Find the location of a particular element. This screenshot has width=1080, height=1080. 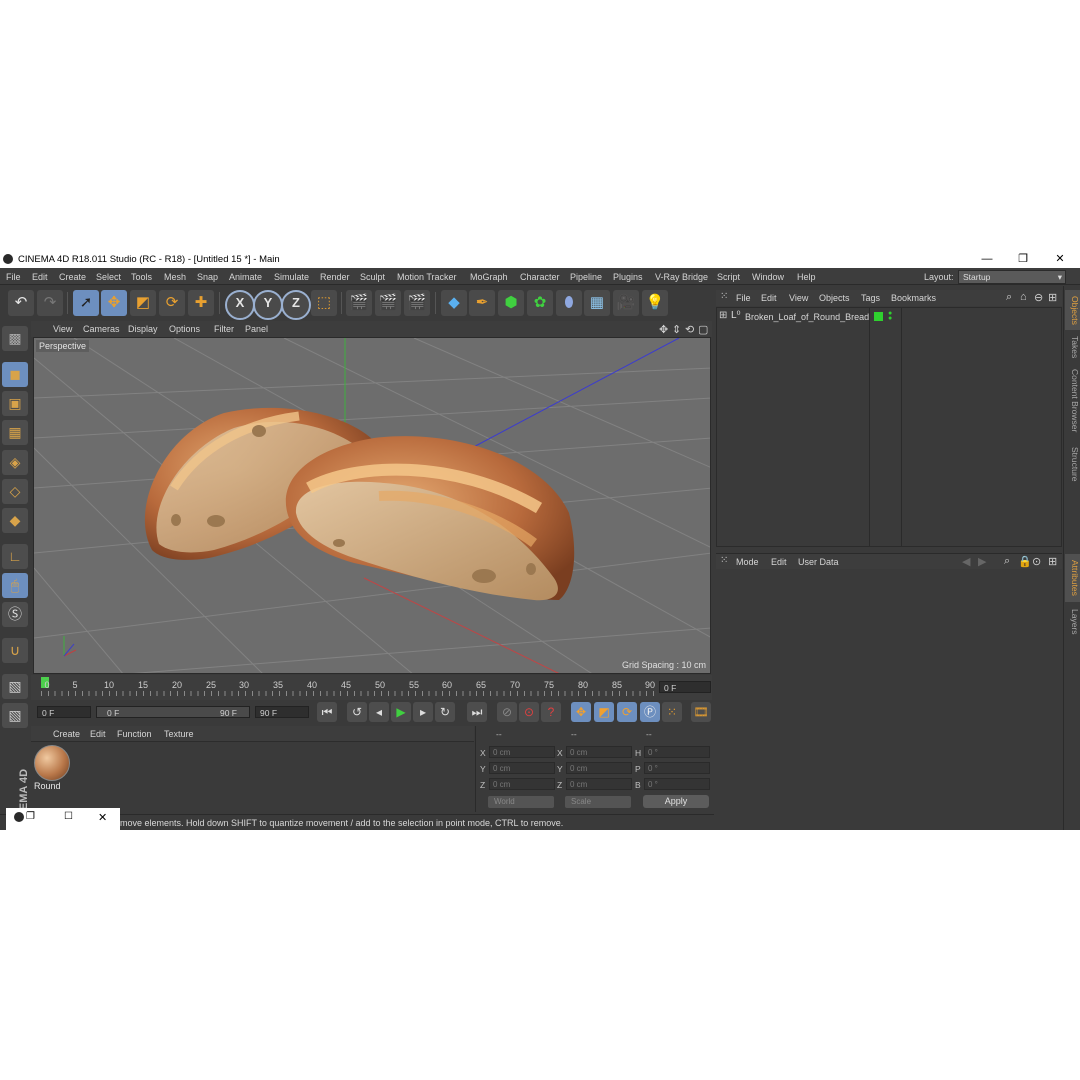

model-mode-button: ◼ is located at coordinates (15, 374).